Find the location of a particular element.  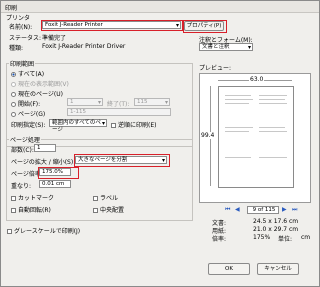

page-handling-label: ページ処理 is located at coordinates (25, 139).